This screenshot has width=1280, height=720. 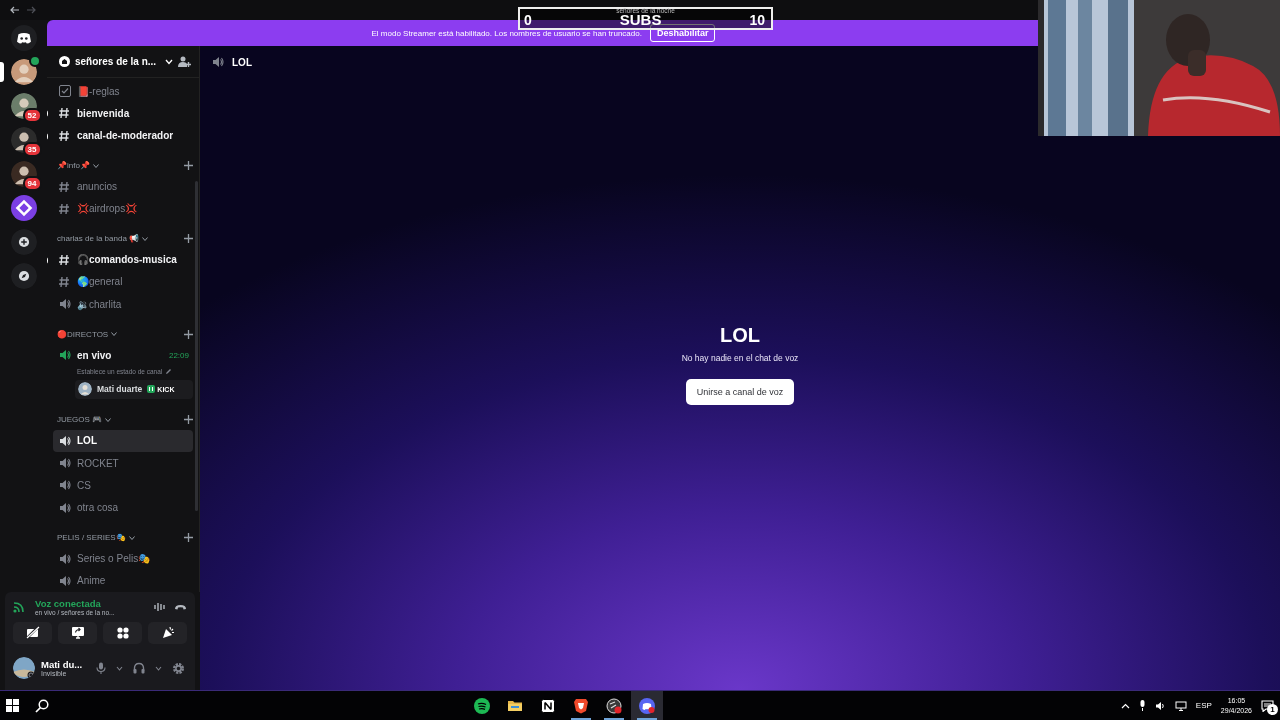 I want to click on noise-suppression-icon, so click(x=160, y=607).